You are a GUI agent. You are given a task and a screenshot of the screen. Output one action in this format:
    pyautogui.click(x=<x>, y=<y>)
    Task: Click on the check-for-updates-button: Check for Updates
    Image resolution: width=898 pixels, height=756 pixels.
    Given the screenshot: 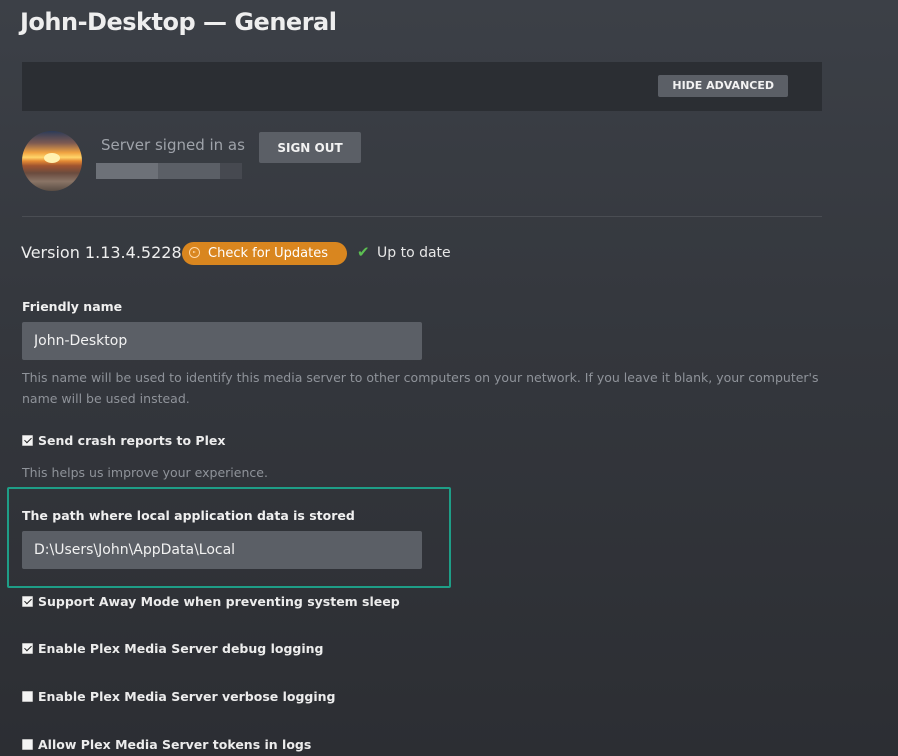 What is the action you would take?
    pyautogui.click(x=264, y=253)
    